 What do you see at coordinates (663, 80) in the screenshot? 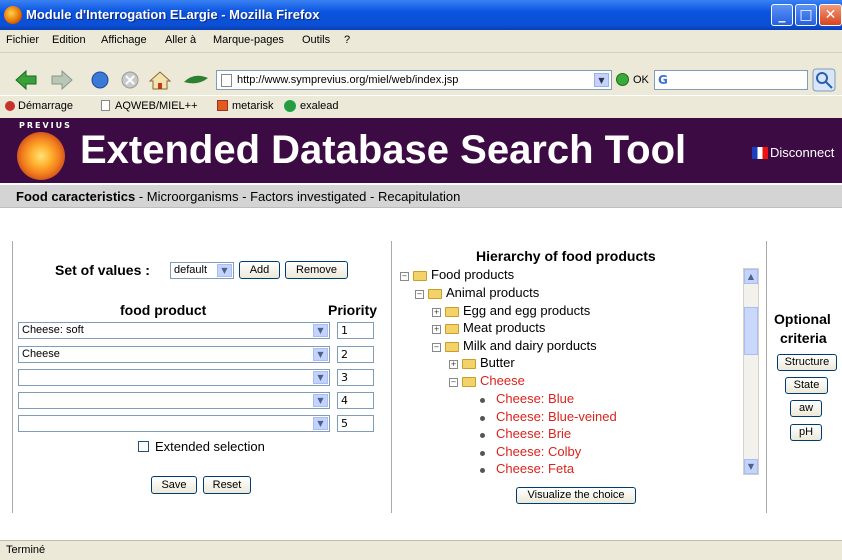
I see `google-icon: G` at bounding box center [663, 80].